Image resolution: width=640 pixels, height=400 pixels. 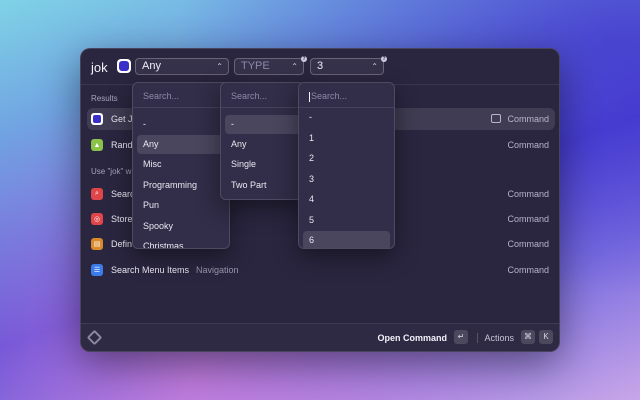 What do you see at coordinates (122, 119) in the screenshot?
I see `list-item-title: Get J` at bounding box center [122, 119].